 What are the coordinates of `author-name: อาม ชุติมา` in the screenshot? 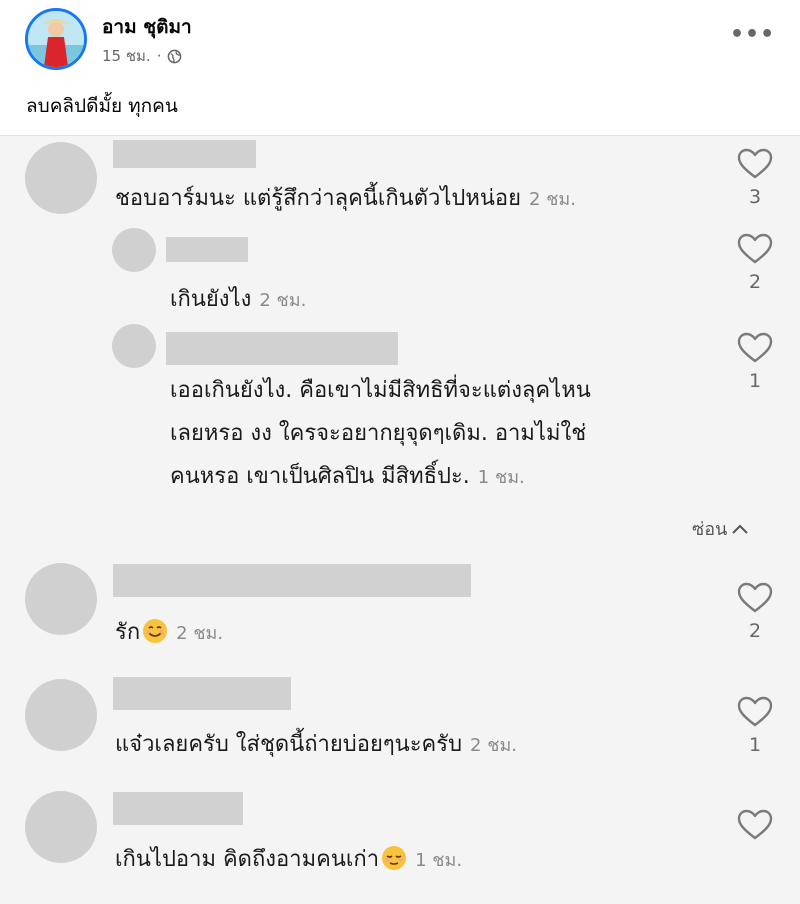 It's located at (147, 27).